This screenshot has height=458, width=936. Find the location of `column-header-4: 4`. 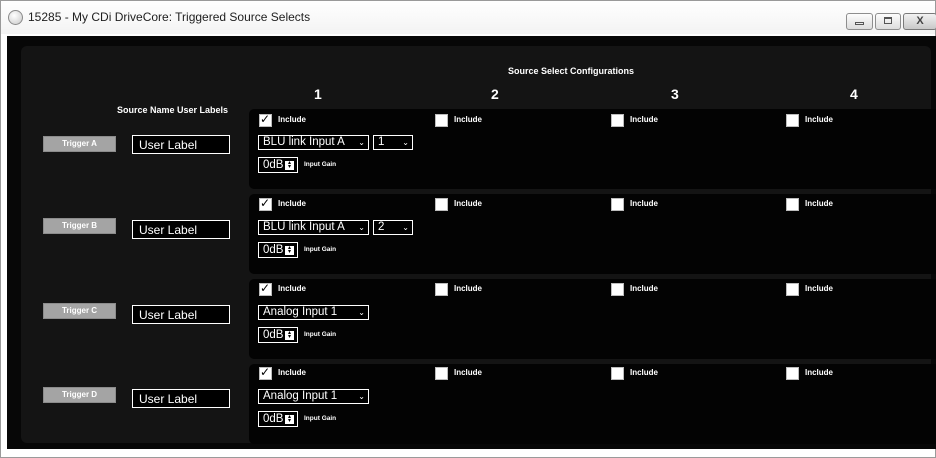

column-header-4: 4 is located at coordinates (854, 94).